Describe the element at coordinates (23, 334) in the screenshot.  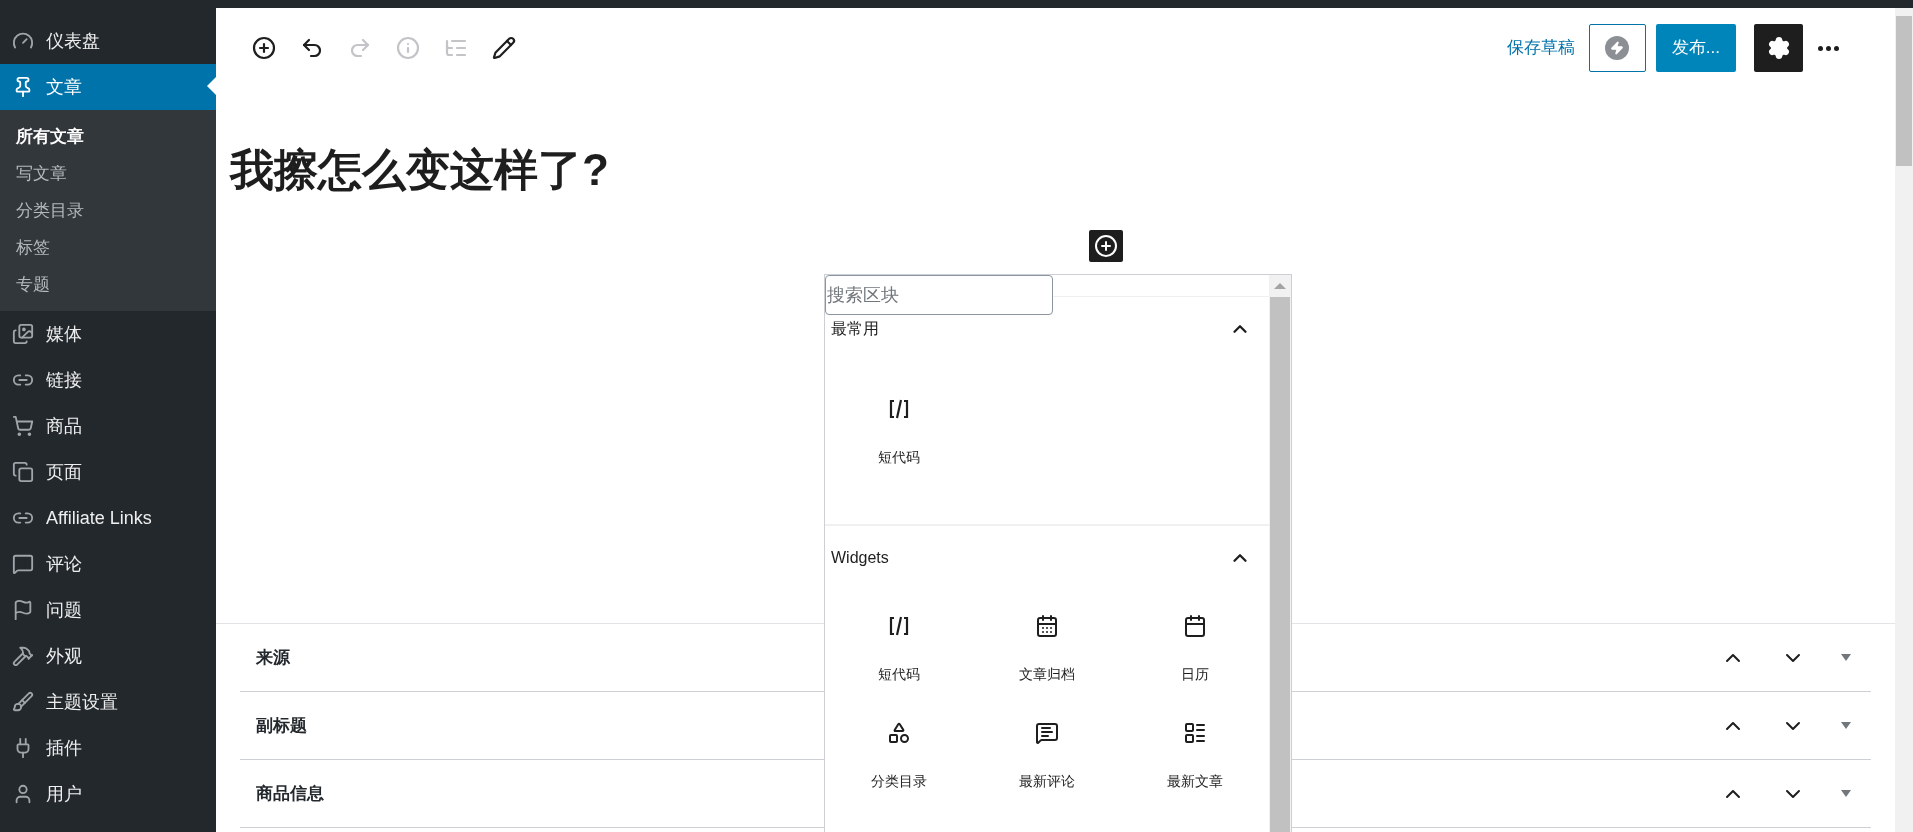
I see `images-icon` at that location.